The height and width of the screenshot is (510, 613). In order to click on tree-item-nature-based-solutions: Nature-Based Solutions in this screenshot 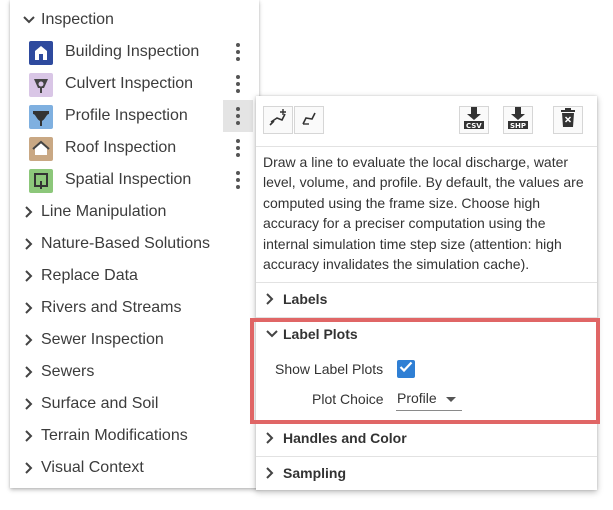, I will do `click(134, 244)`.